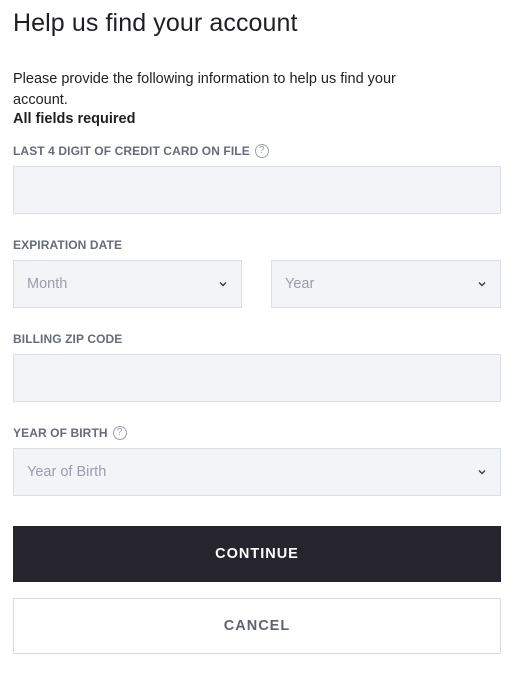  Describe the element at coordinates (67, 472) in the screenshot. I see `birth-year-select-value: Year of Birth` at that location.